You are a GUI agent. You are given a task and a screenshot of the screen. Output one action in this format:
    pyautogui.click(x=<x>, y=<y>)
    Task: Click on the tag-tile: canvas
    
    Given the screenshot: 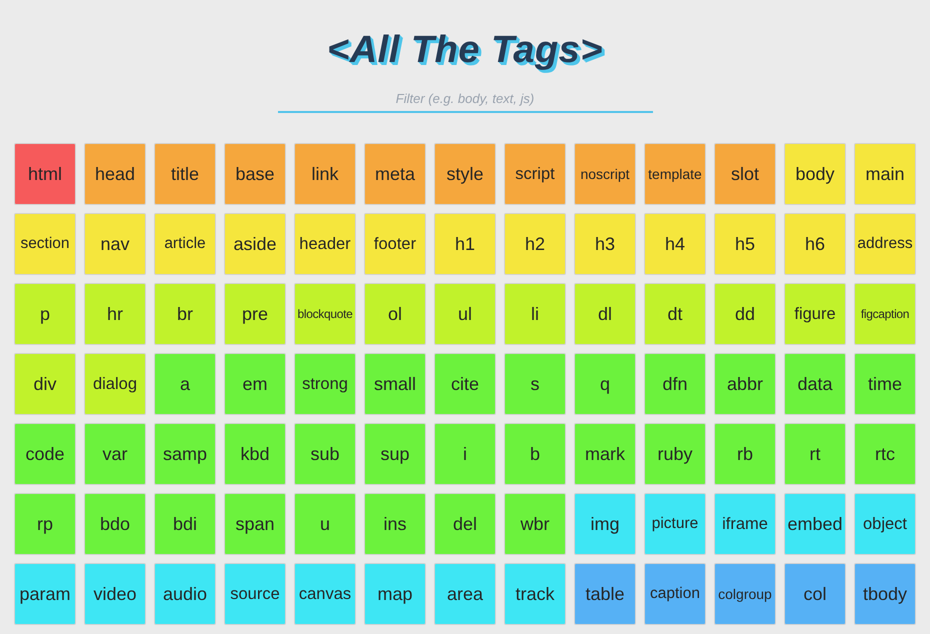 What is the action you would take?
    pyautogui.click(x=325, y=594)
    